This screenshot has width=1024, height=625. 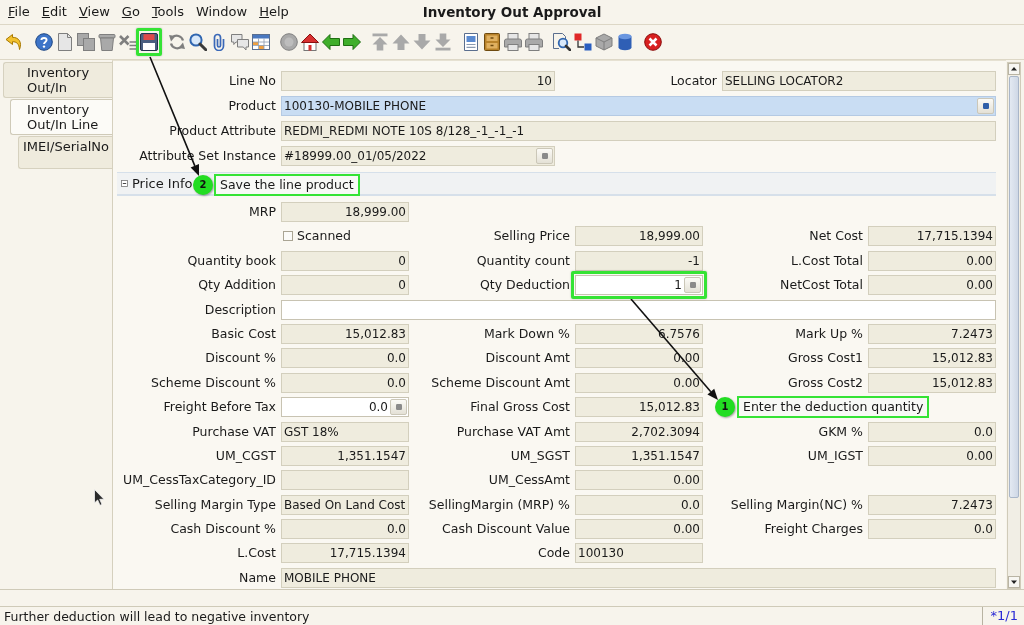 What do you see at coordinates (554, 553) in the screenshot?
I see `field-label: Code` at bounding box center [554, 553].